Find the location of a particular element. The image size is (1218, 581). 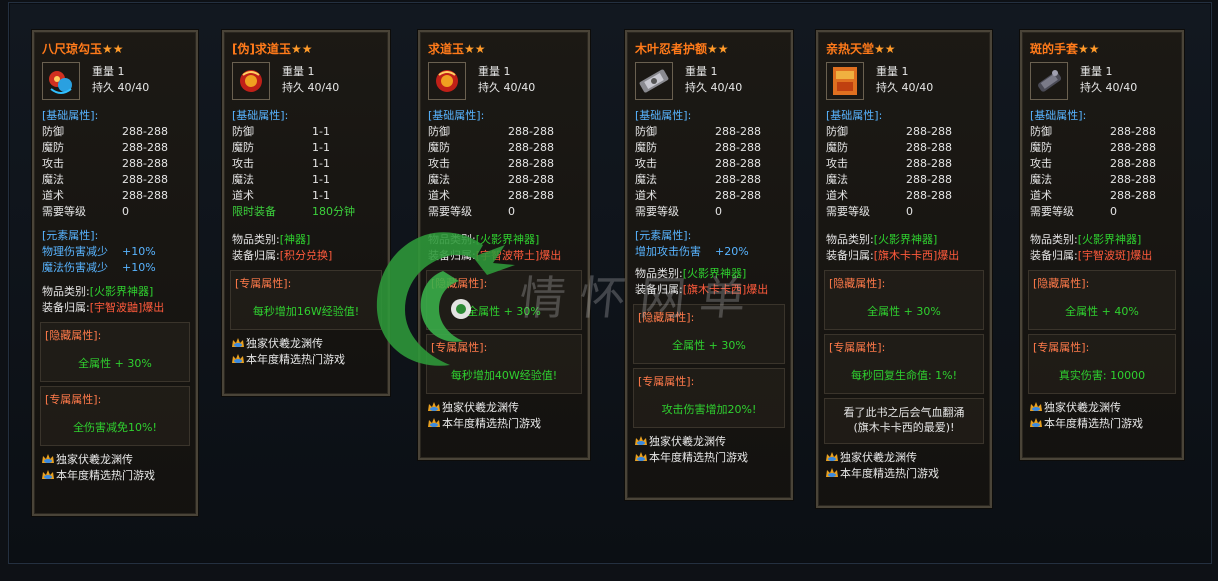

item-title: 亲热天堂★★ is located at coordinates (861, 49).